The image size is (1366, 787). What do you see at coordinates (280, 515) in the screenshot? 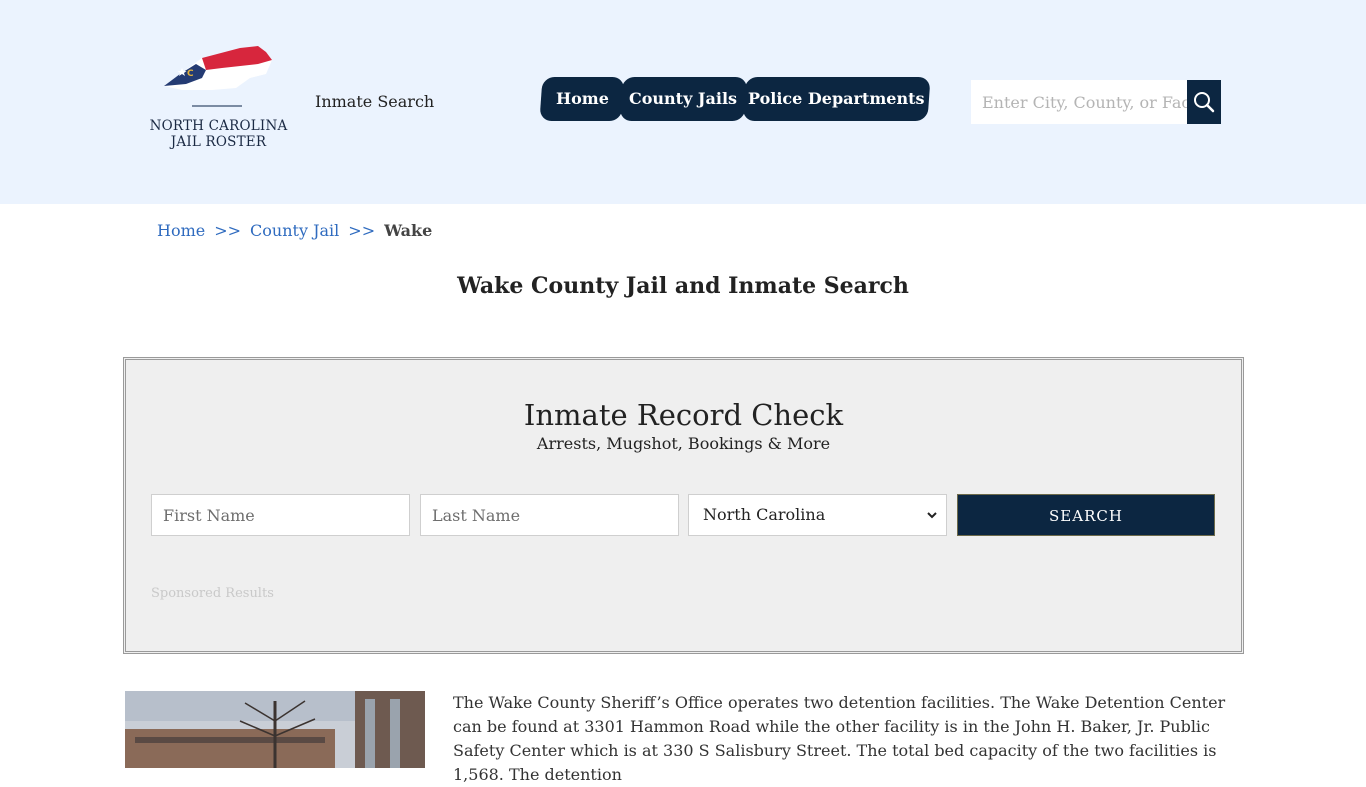
I see `first-name-input` at bounding box center [280, 515].